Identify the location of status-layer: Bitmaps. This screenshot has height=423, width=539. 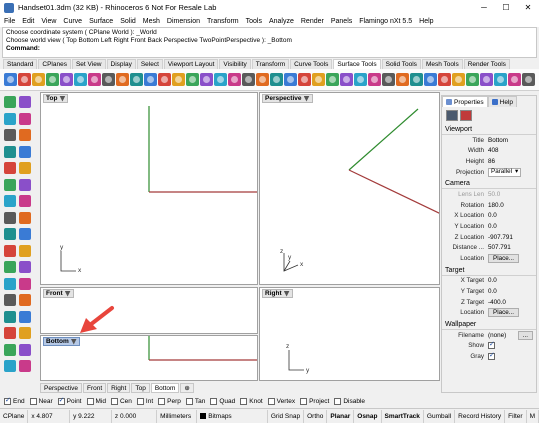
(232, 416).